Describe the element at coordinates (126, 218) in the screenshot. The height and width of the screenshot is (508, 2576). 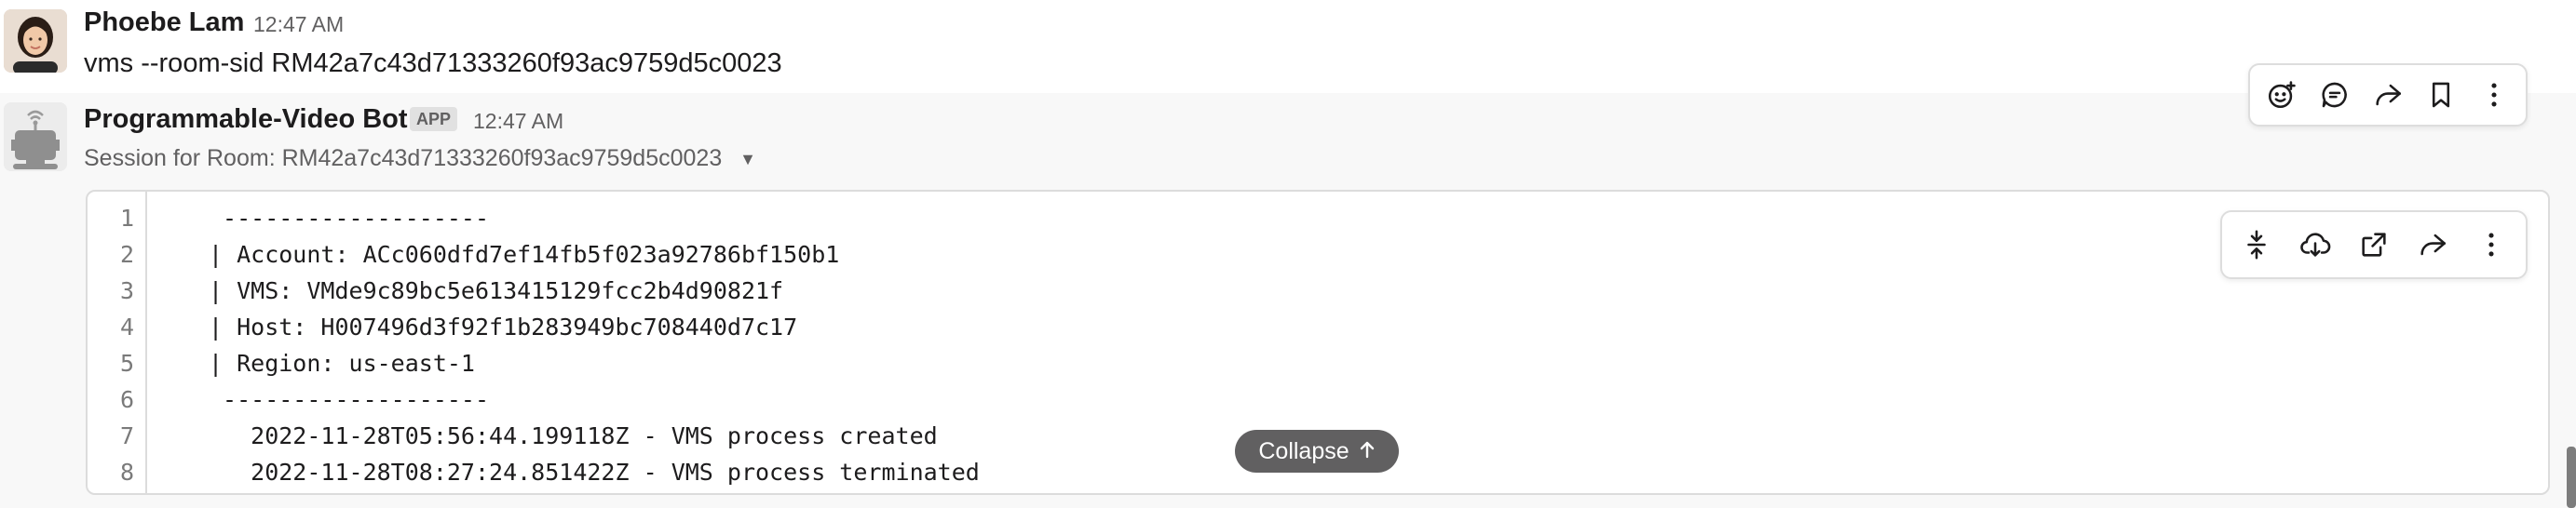
I see `line-number: 1` at that location.